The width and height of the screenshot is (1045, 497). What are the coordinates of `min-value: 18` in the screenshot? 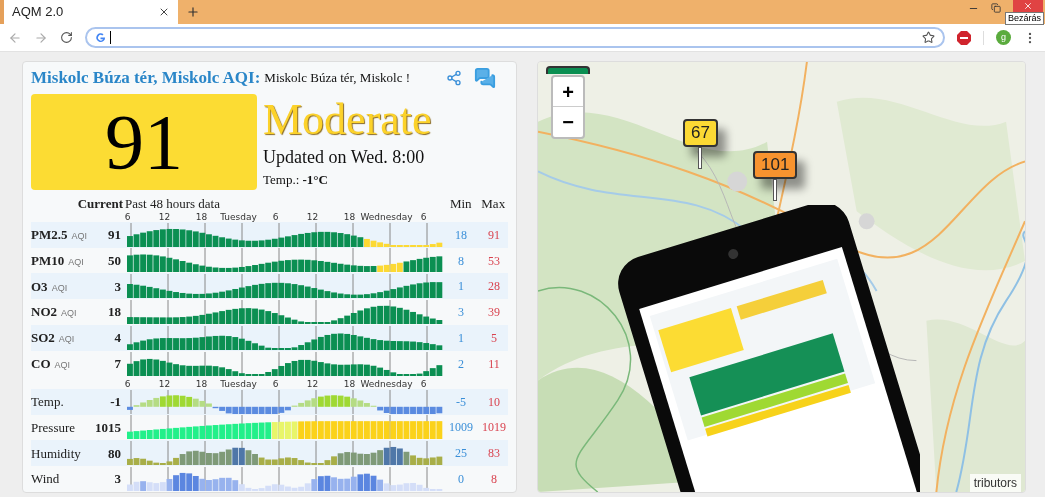 It's located at (461, 235).